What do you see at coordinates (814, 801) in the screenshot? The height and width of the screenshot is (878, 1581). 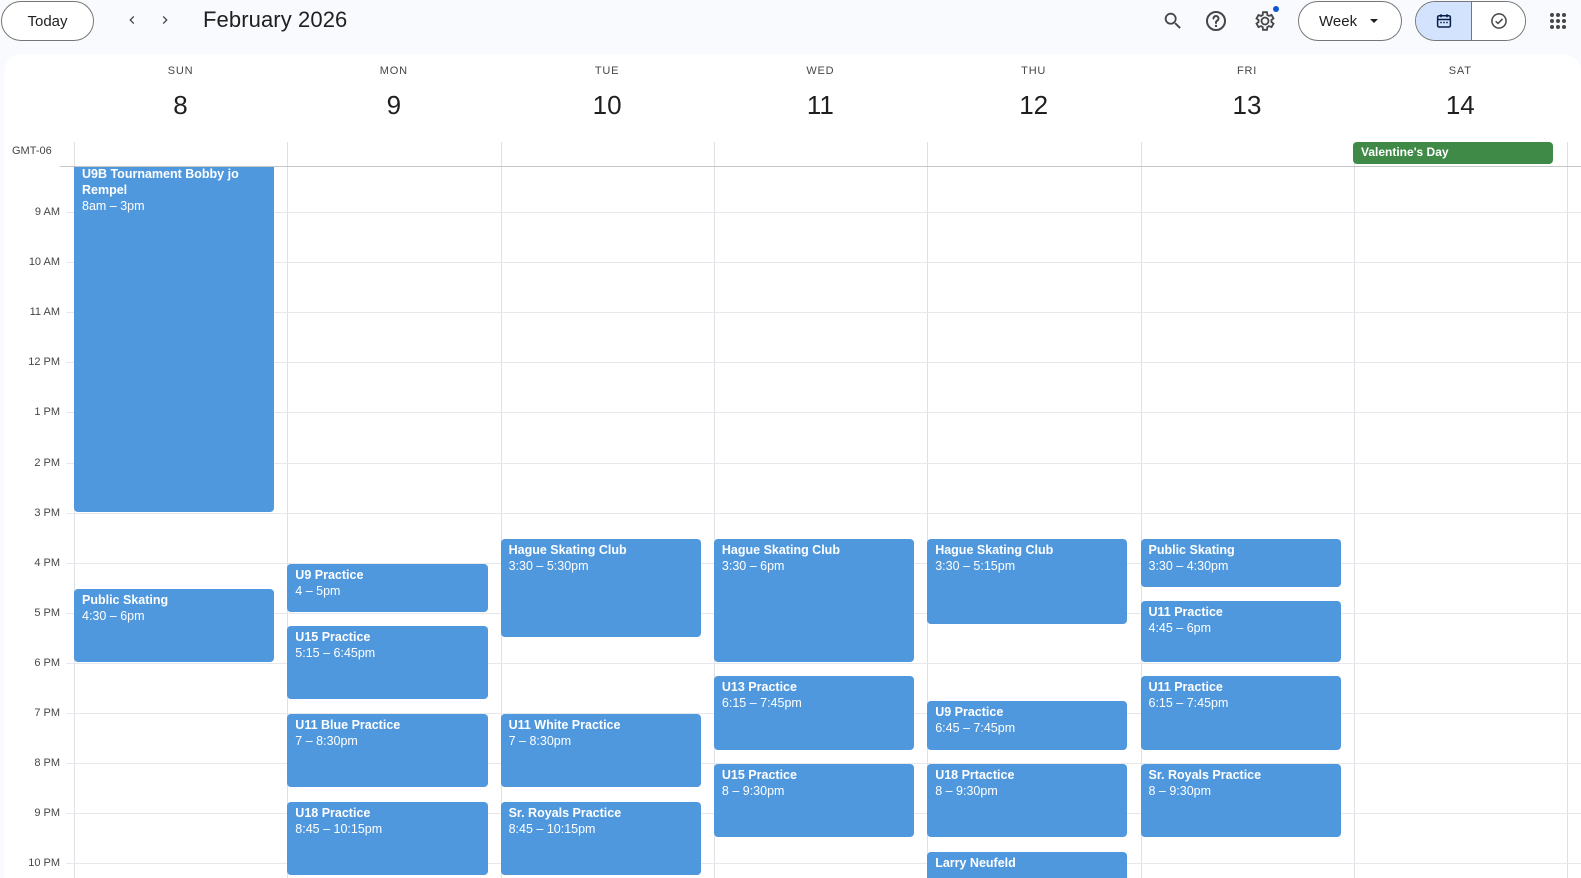 I see `calendar-event: U15 Practice 8 – 9:30pm` at bounding box center [814, 801].